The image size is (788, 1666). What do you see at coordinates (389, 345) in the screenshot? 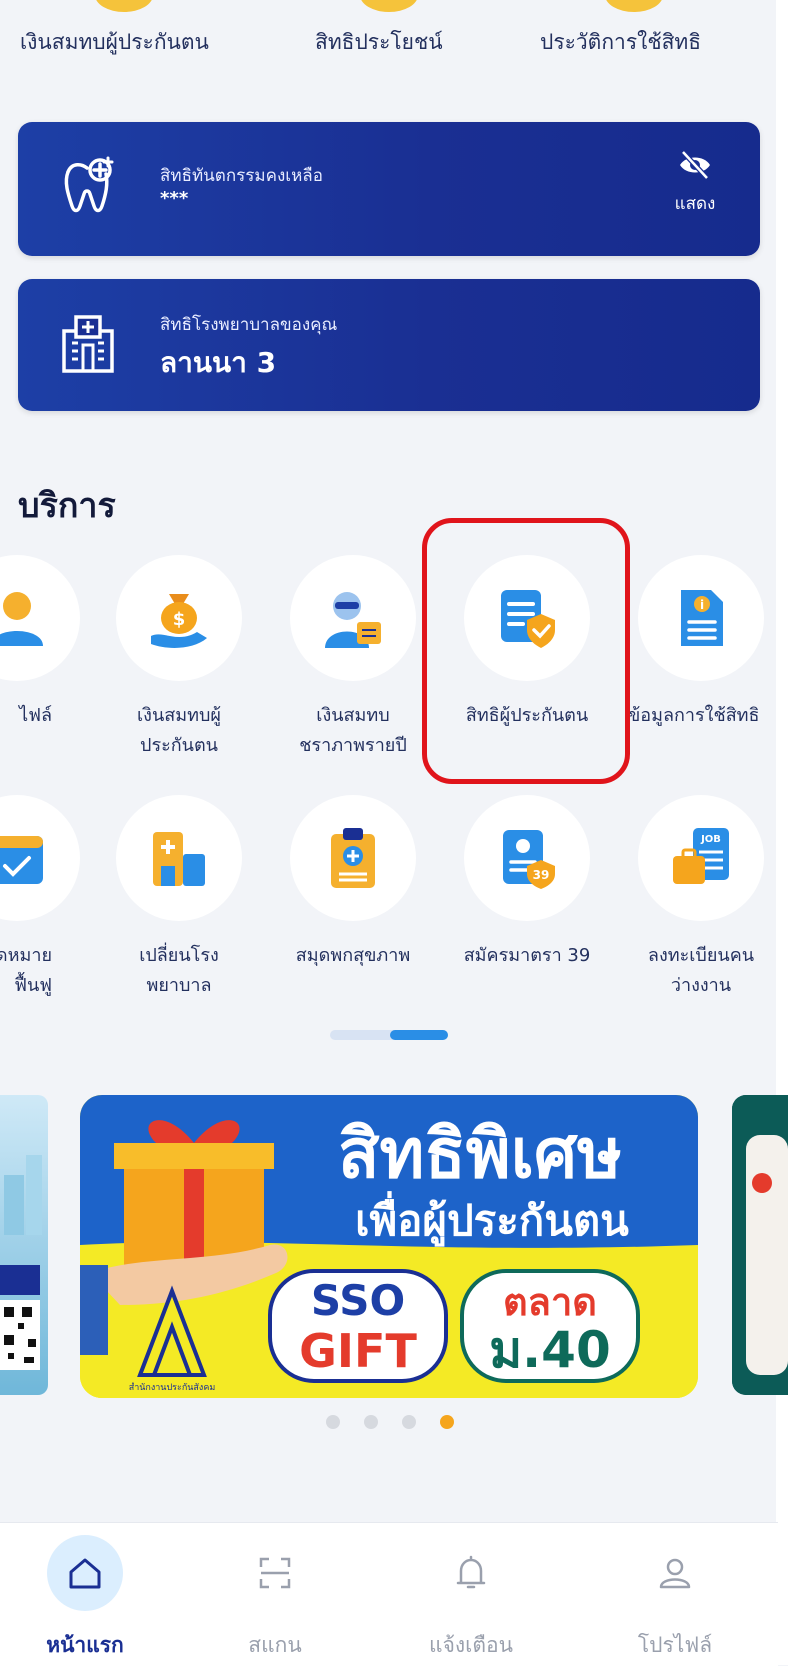
I see `hospital-rights-card: สิทธิโรงพยาบาลของคุณ ลานนา 3` at bounding box center [389, 345].